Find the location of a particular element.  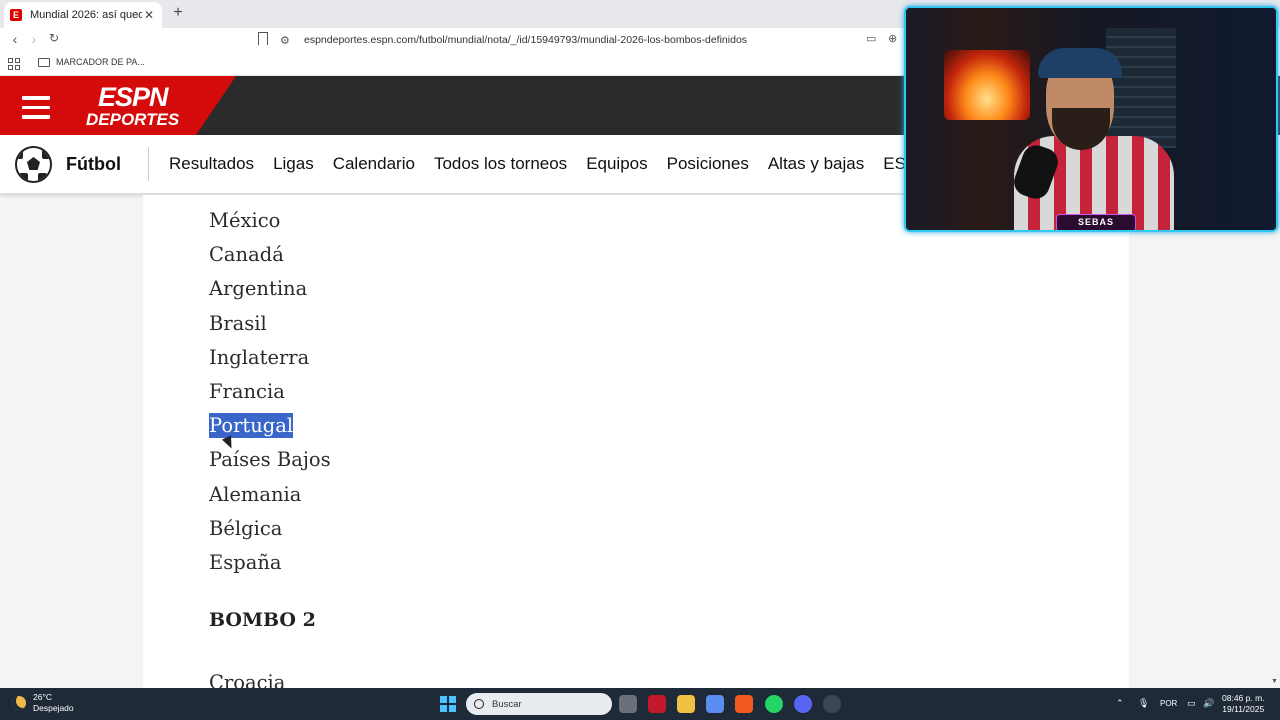

whatsapp-icon is located at coordinates (774, 704).